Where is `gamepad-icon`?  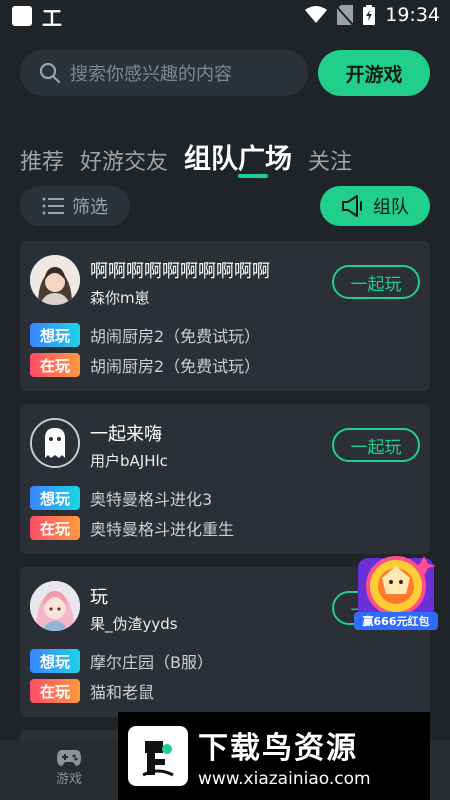
gamepad-icon is located at coordinates (69, 758).